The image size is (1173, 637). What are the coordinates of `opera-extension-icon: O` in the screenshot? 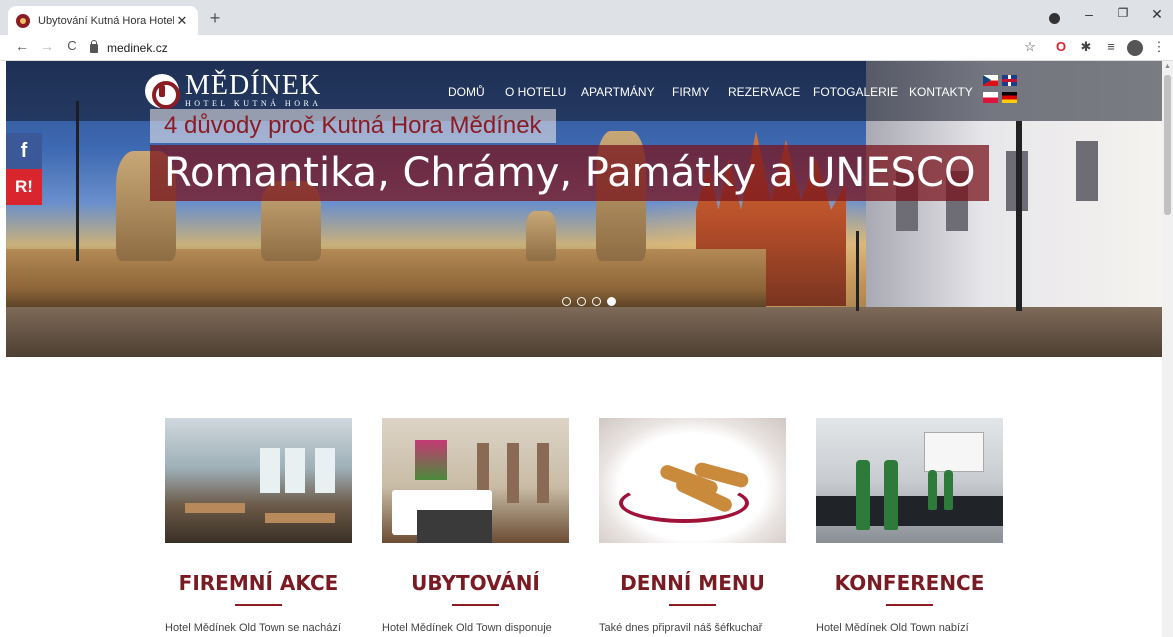 It's located at (1061, 48).